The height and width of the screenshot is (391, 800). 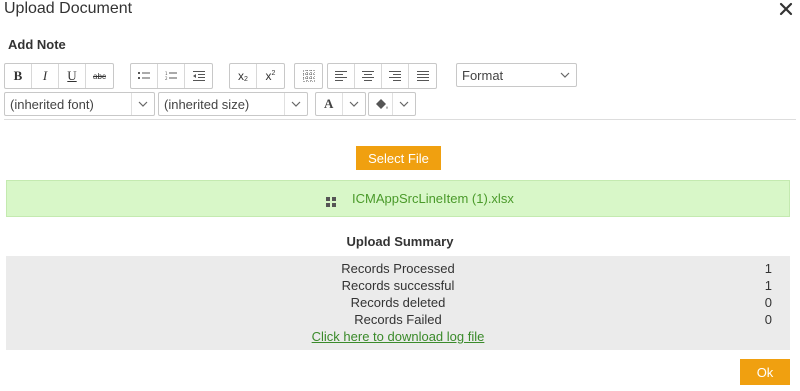 What do you see at coordinates (483, 75) in the screenshot?
I see `format-select-value: Format` at bounding box center [483, 75].